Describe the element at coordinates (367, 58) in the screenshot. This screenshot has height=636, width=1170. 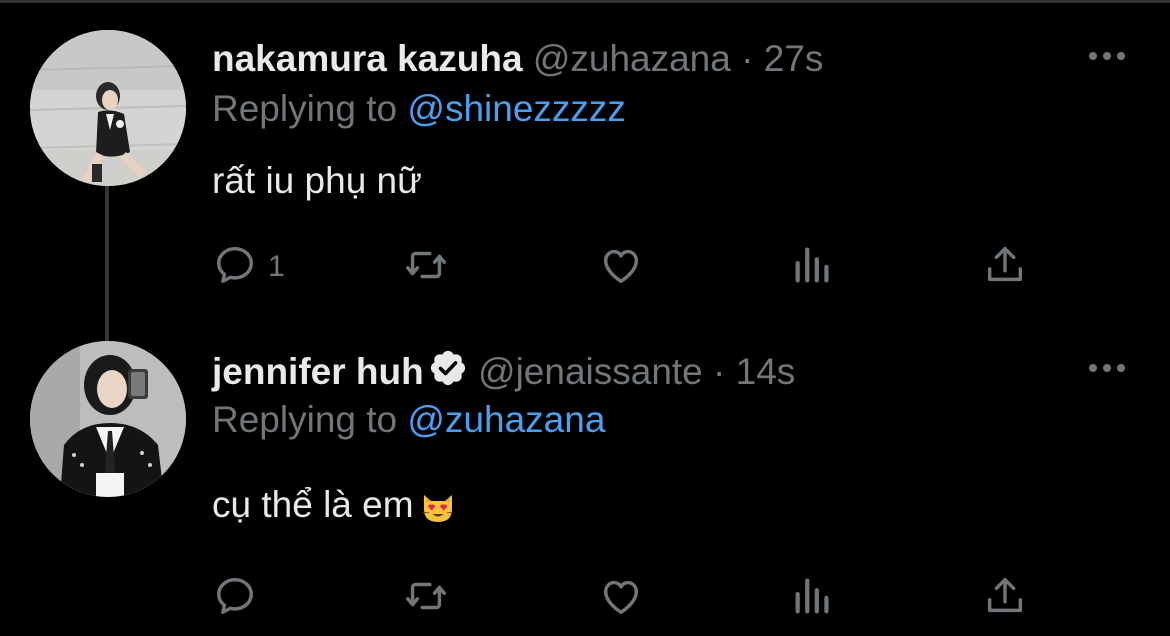
I see `display-name: nakamura kazuha` at that location.